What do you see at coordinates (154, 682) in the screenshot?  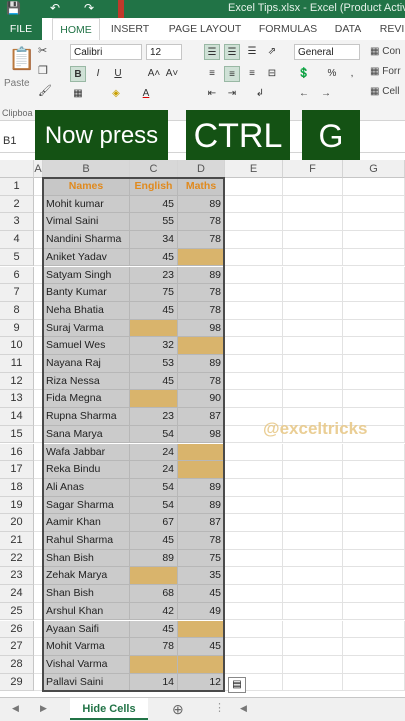 I see `cell-english: 14` at bounding box center [154, 682].